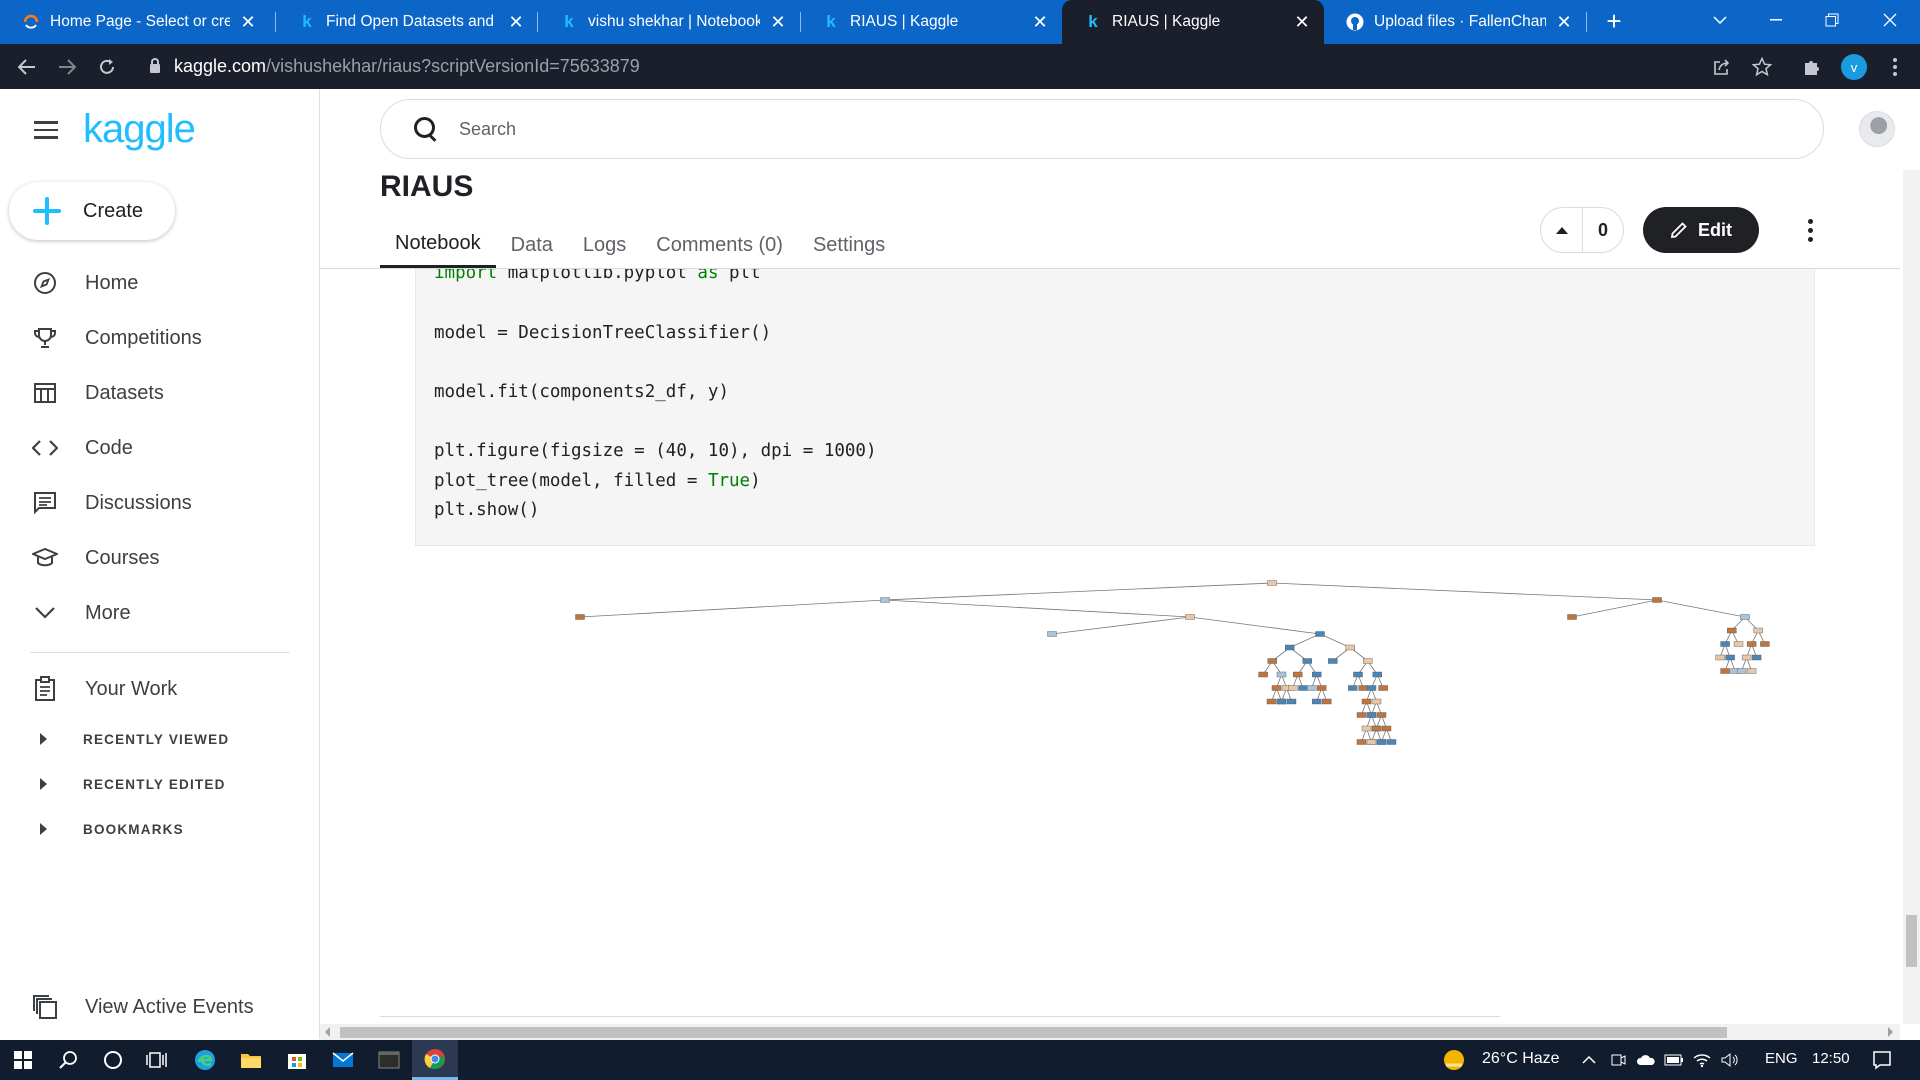 The image size is (1920, 1080). What do you see at coordinates (1454, 1060) in the screenshot?
I see `weather-sun-icon` at bounding box center [1454, 1060].